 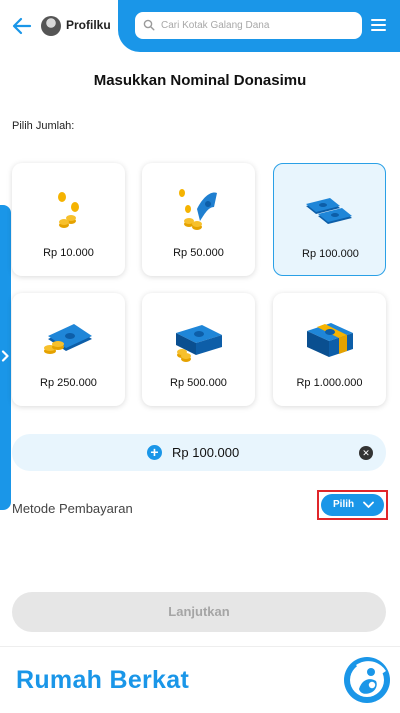 What do you see at coordinates (330, 340) in the screenshot?
I see `money-bundle-icon` at bounding box center [330, 340].